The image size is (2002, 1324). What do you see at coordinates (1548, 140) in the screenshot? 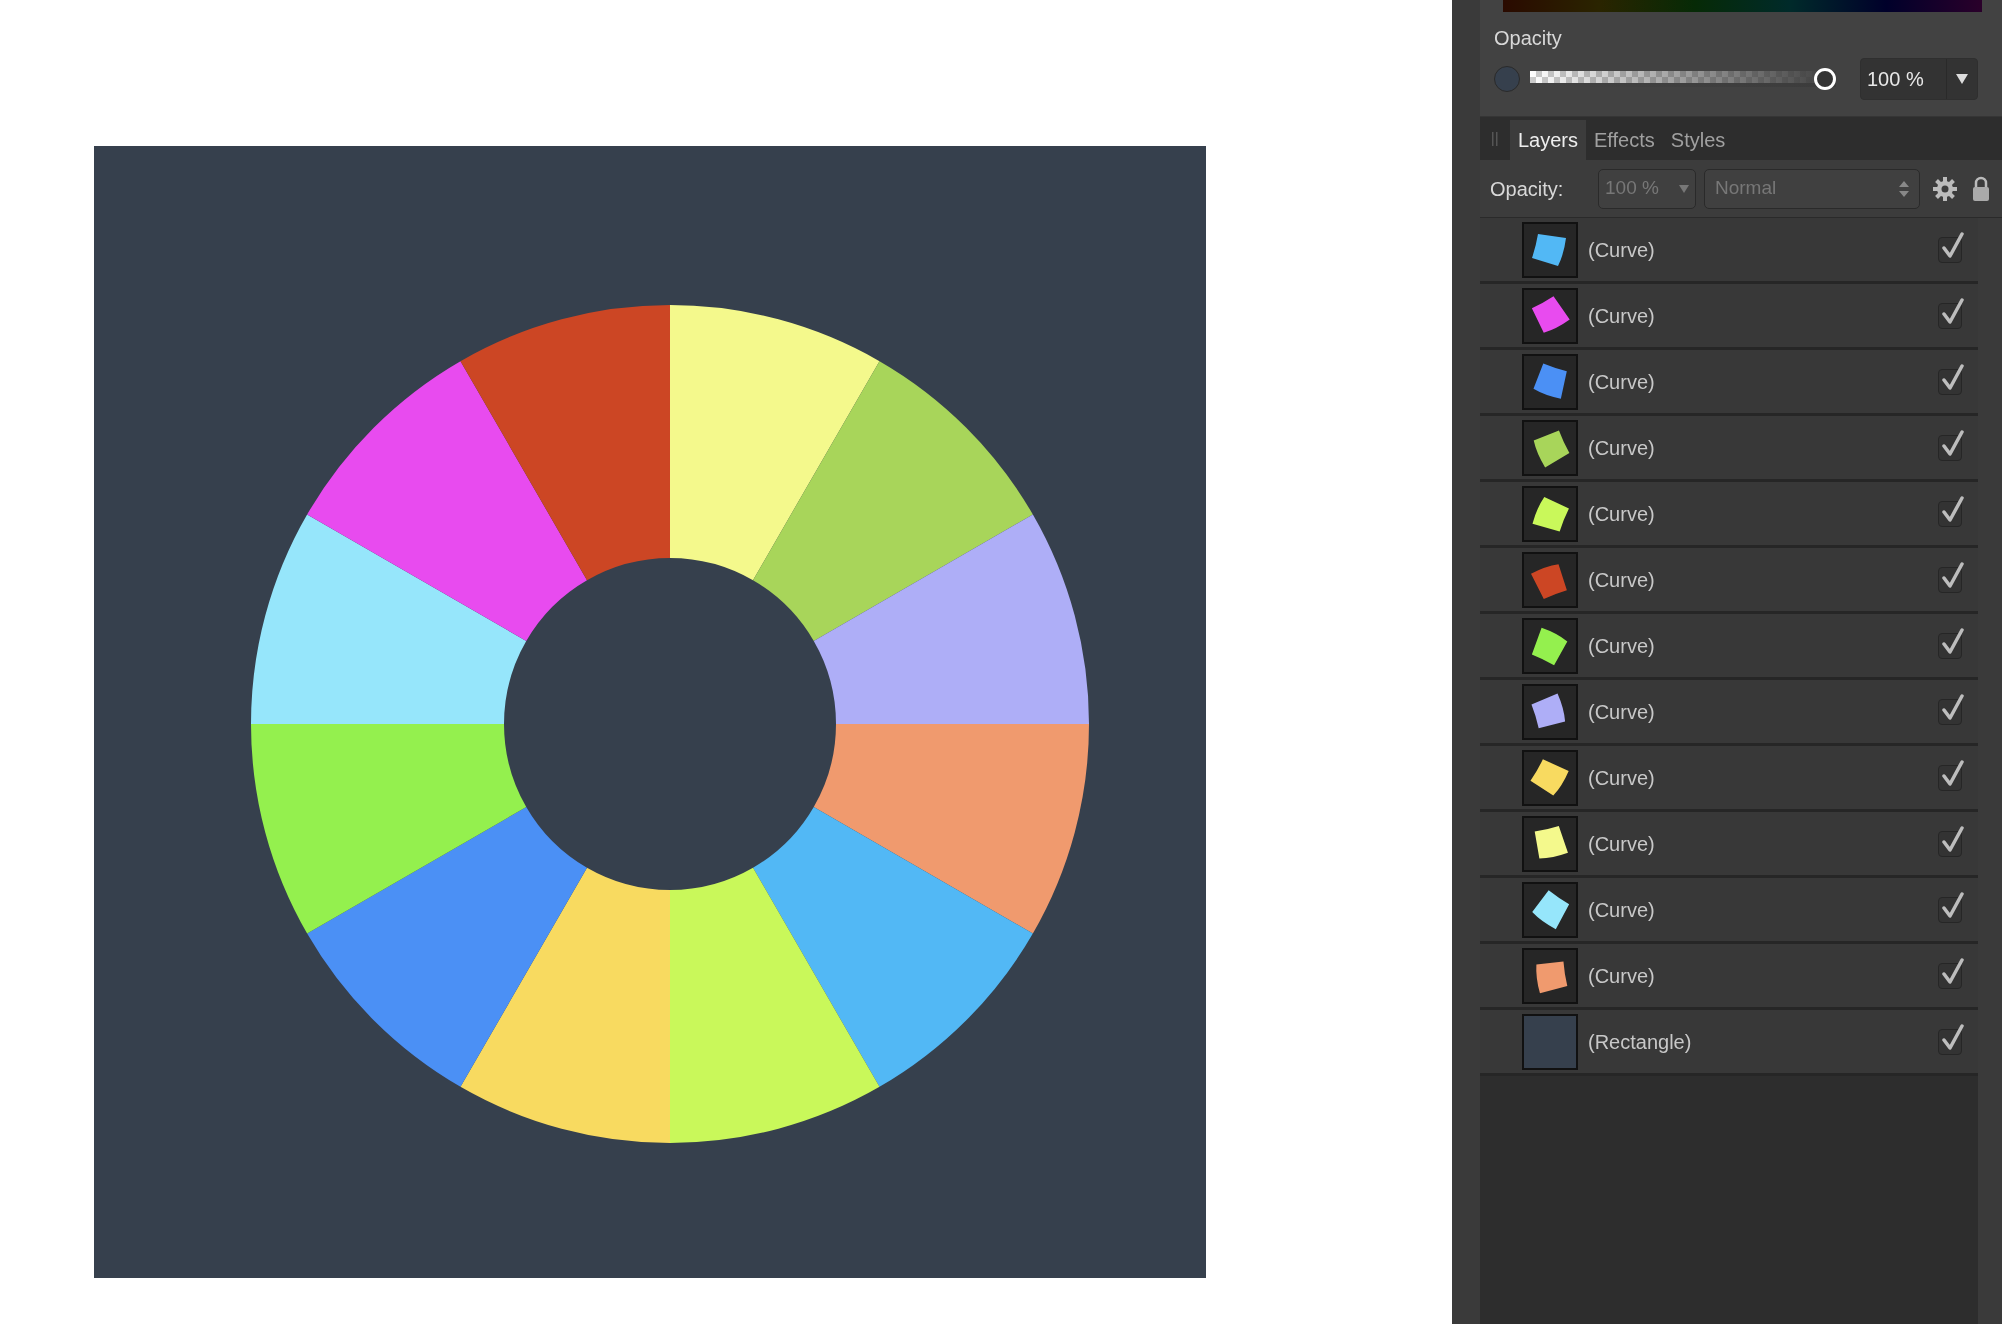
I see `panel-tab: Layers` at bounding box center [1548, 140].